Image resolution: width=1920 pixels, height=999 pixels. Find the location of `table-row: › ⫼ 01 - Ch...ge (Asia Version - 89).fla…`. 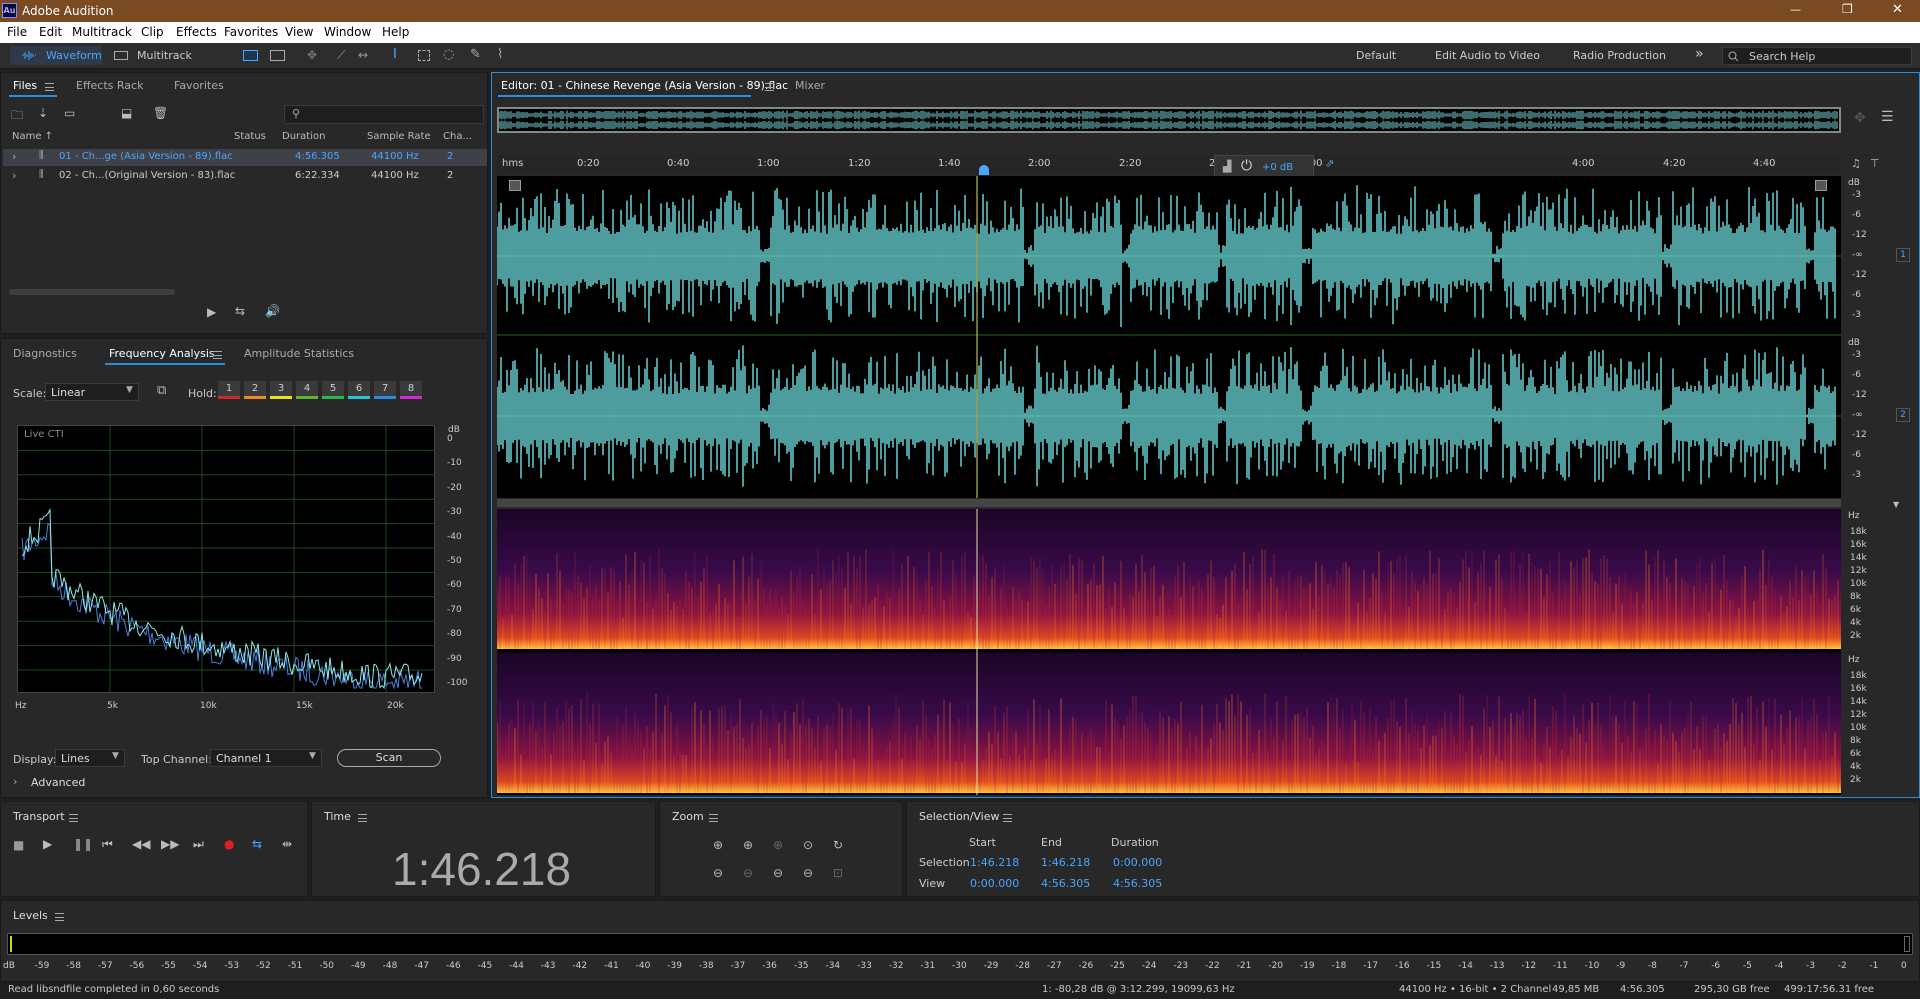

table-row: › ⫼ 01 - Ch...ge (Asia Version - 89).fla… is located at coordinates (245, 157).